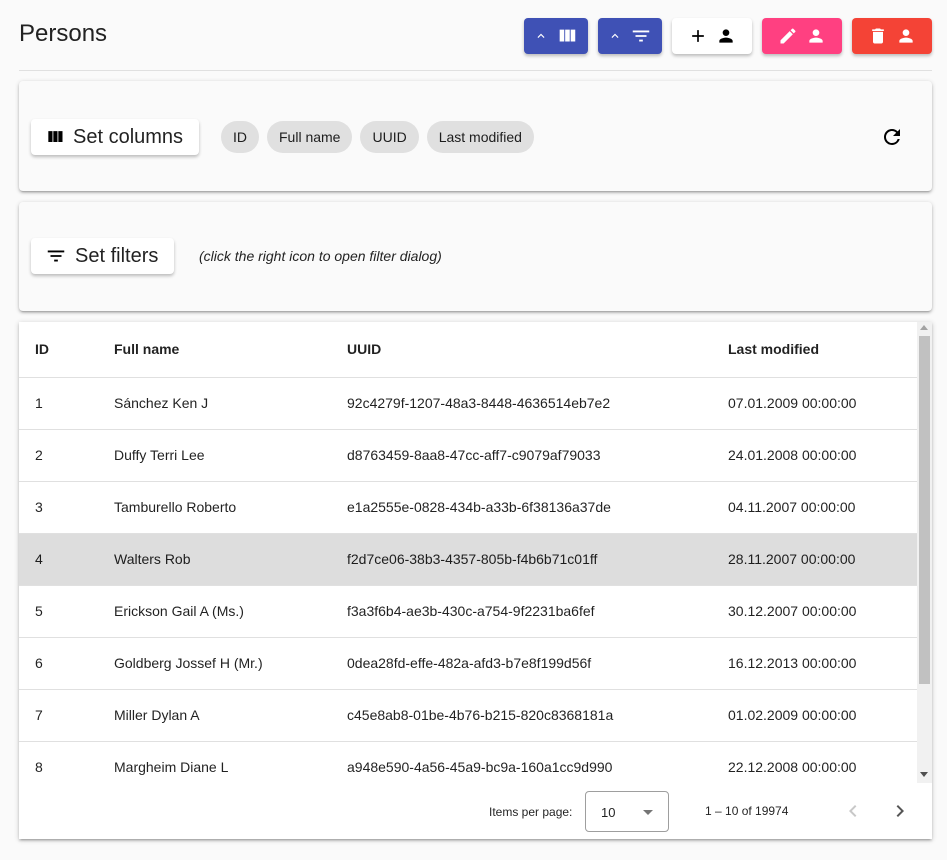  I want to click on cell-id: 8, so click(66, 762).